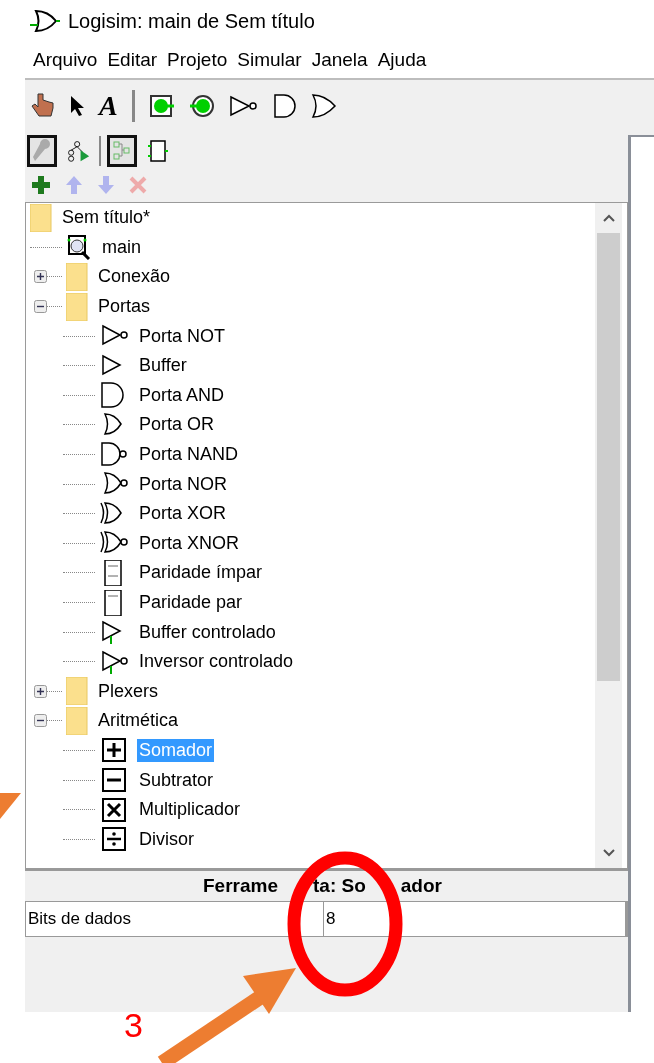  What do you see at coordinates (77, 106) in the screenshot?
I see `pointer-icon` at bounding box center [77, 106].